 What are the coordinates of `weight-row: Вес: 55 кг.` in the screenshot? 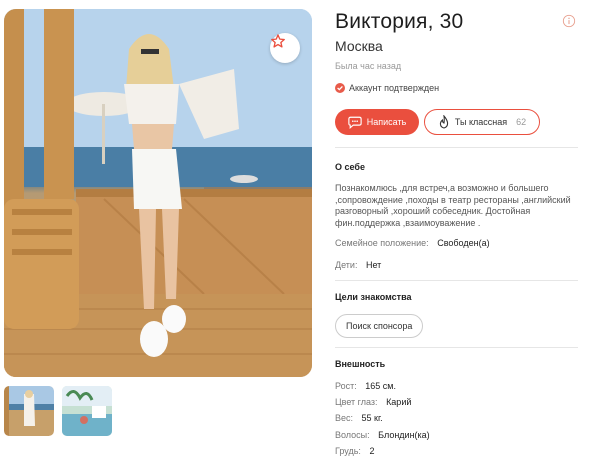 It's located at (359, 418).